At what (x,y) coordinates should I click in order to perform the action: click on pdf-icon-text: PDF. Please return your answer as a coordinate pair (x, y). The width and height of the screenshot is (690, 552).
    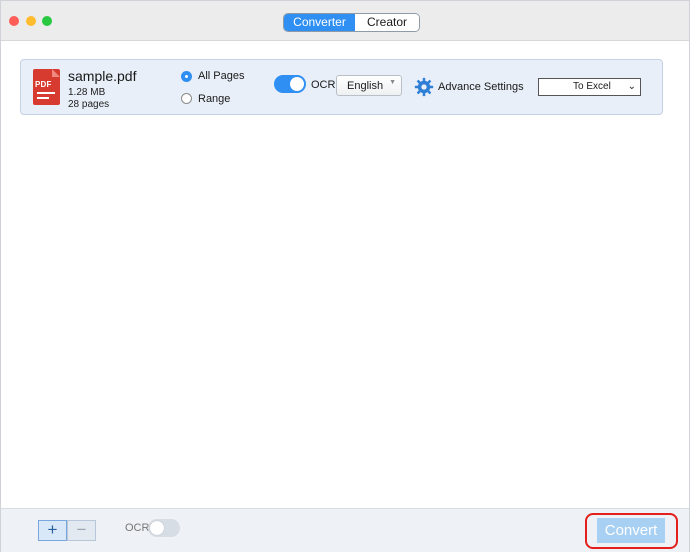
    Looking at the image, I should click on (43, 84).